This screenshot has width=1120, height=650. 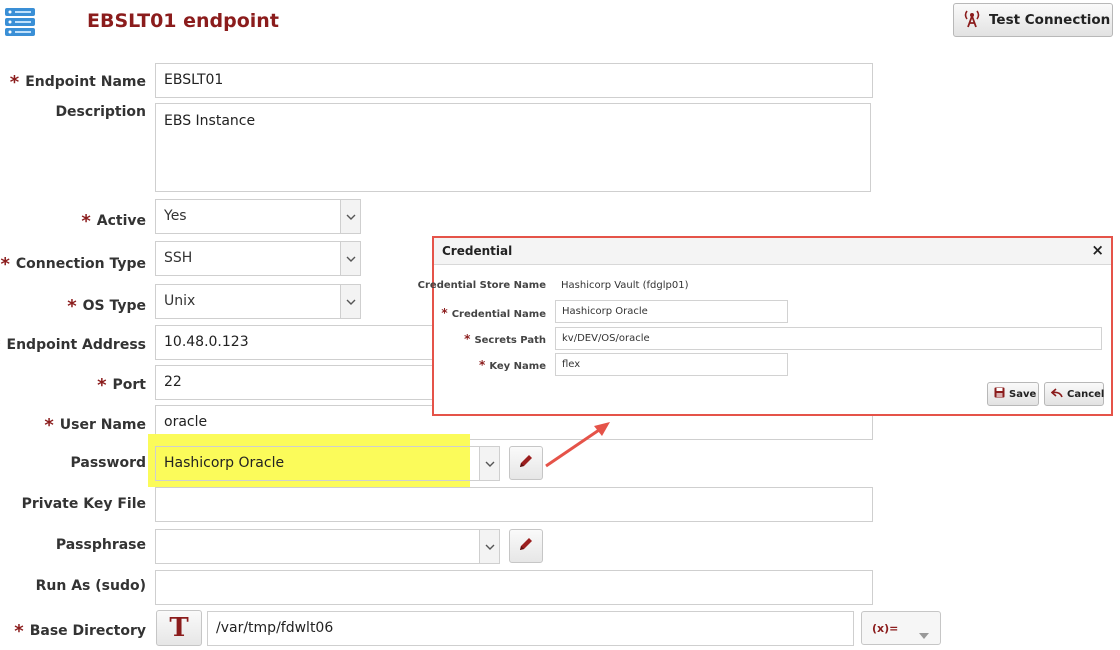 What do you see at coordinates (1086, 394) in the screenshot?
I see `cancel-label: Cancel` at bounding box center [1086, 394].